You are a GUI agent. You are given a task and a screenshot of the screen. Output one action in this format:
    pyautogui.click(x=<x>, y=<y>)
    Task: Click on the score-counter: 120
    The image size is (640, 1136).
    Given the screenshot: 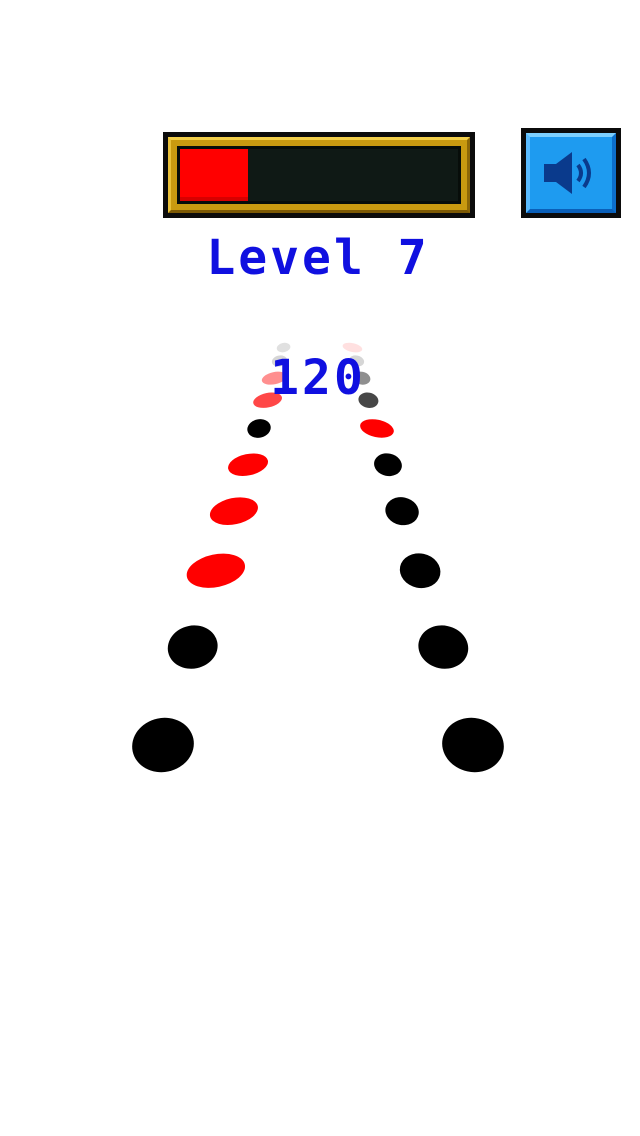 What is the action you would take?
    pyautogui.click(x=318, y=378)
    